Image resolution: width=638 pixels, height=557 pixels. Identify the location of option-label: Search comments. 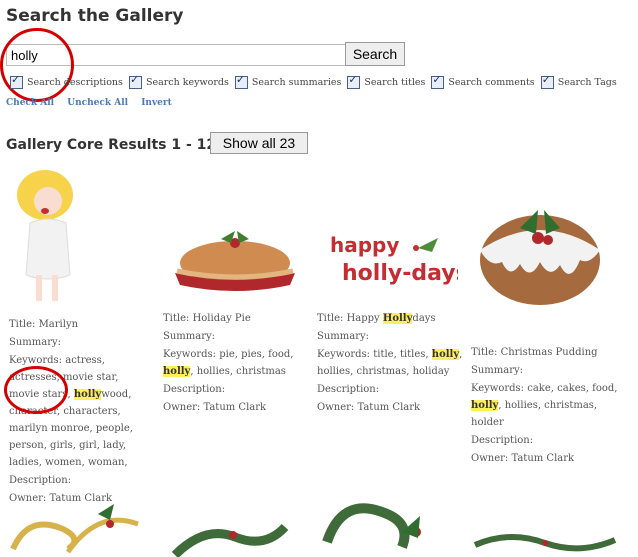
(491, 82).